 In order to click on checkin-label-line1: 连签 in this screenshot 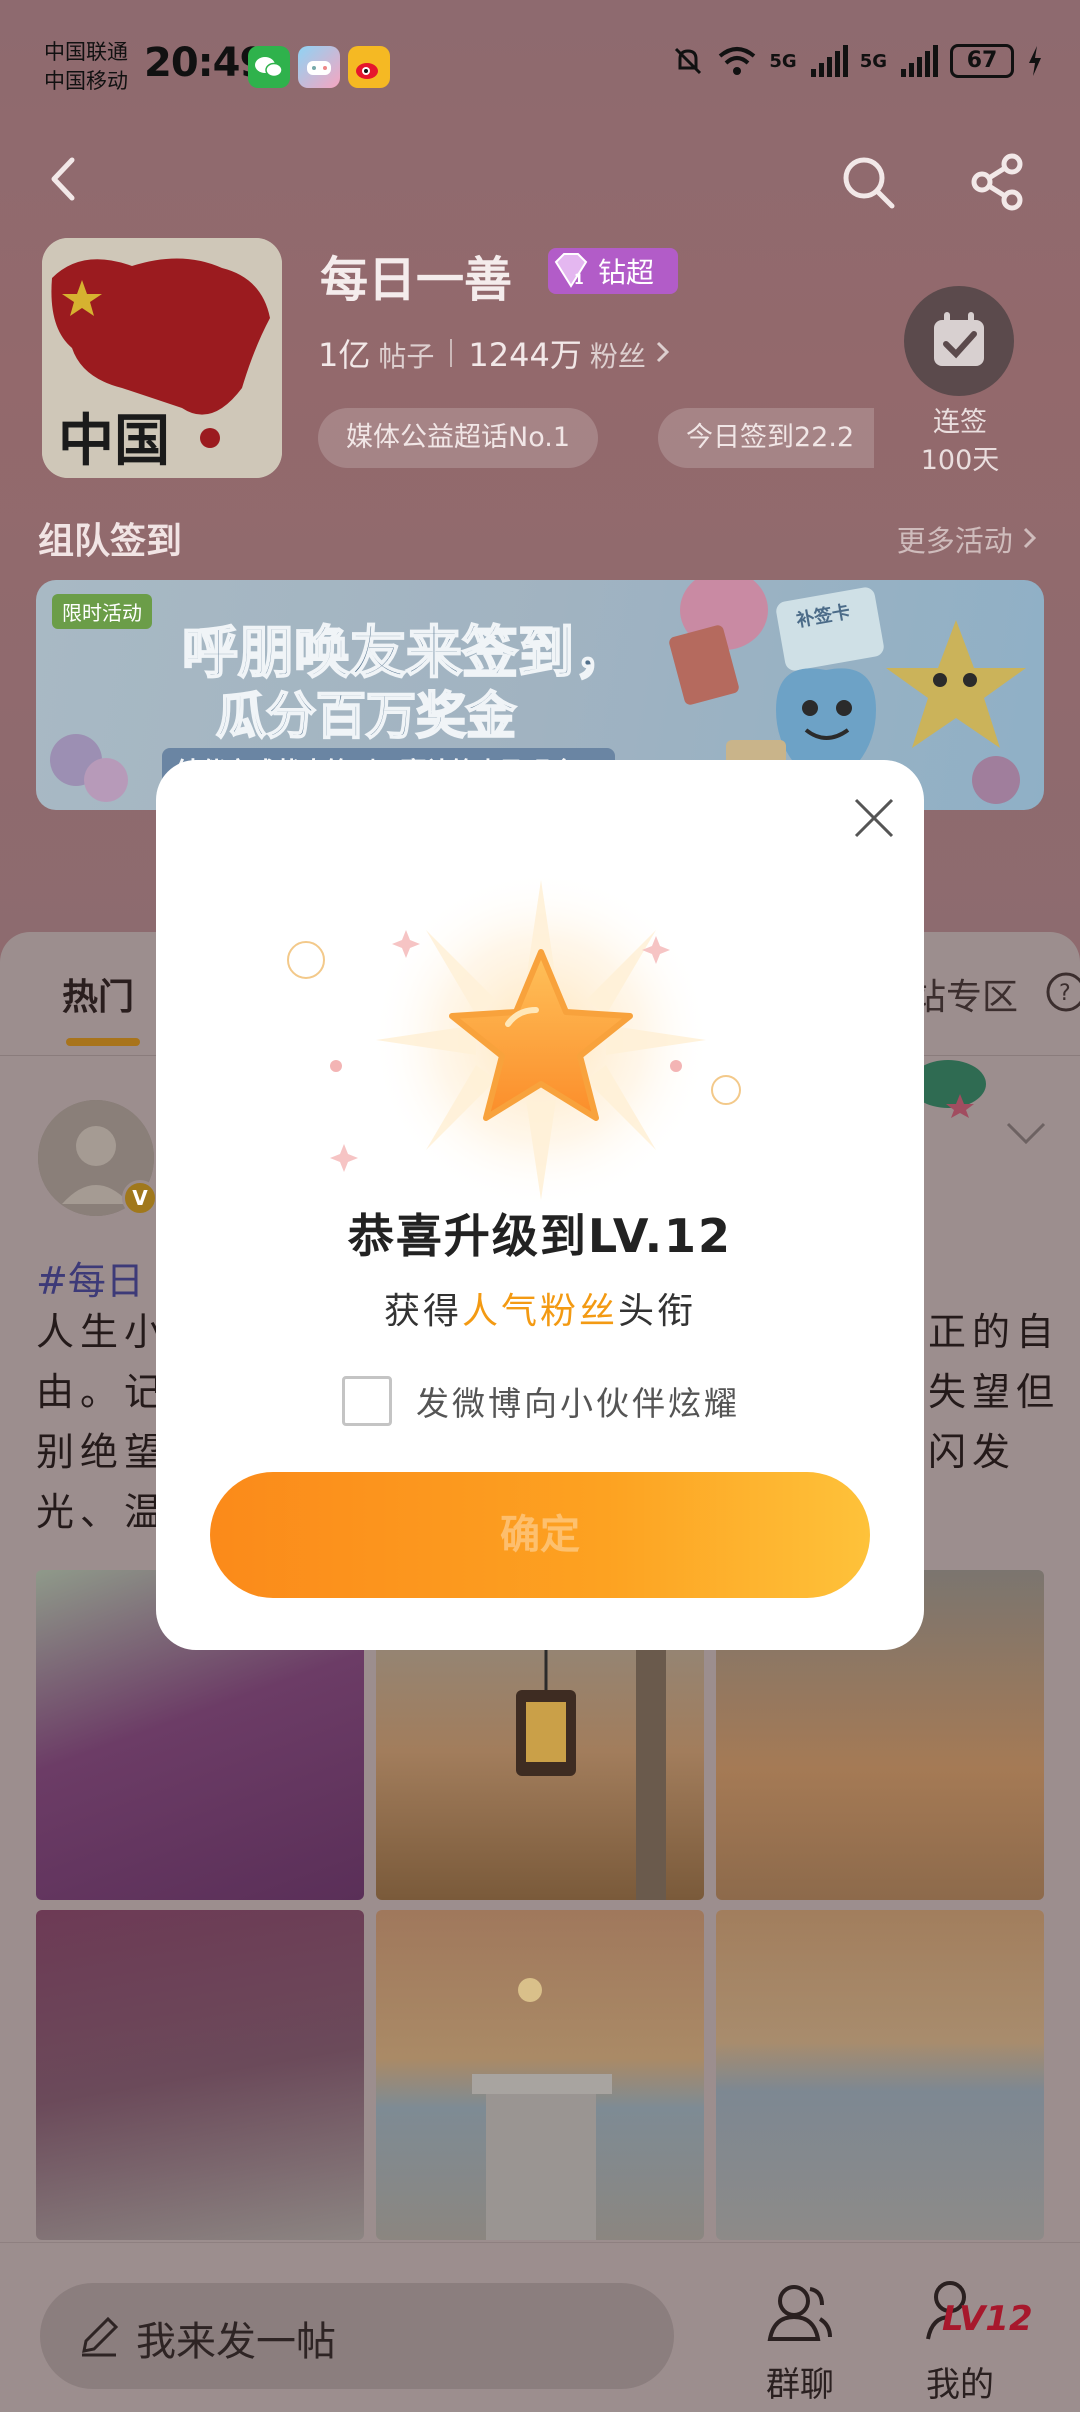, I will do `click(960, 422)`.